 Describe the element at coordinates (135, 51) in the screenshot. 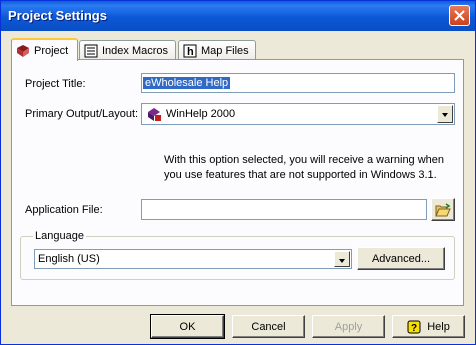

I see `tab-index-macros-label: Index Macros` at that location.